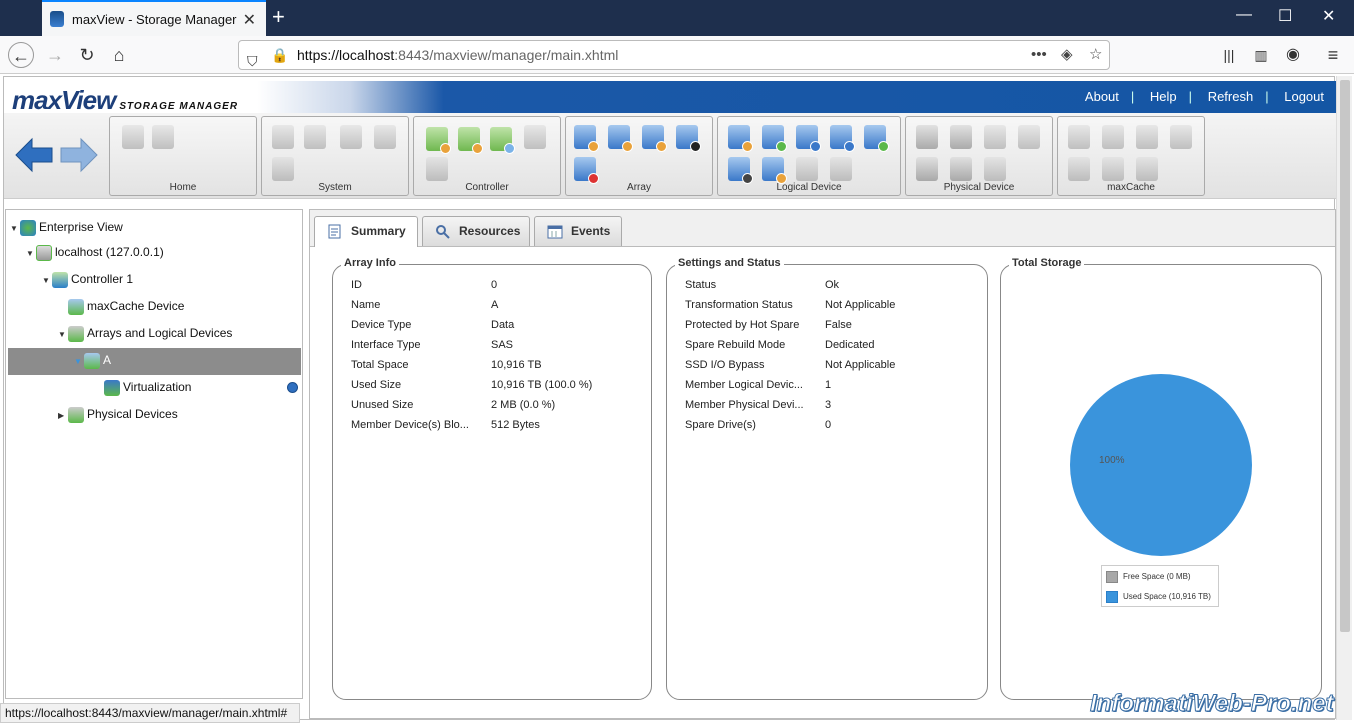 The height and width of the screenshot is (723, 1354). Describe the element at coordinates (807, 169) in the screenshot. I see `ld-delete-icon` at that location.